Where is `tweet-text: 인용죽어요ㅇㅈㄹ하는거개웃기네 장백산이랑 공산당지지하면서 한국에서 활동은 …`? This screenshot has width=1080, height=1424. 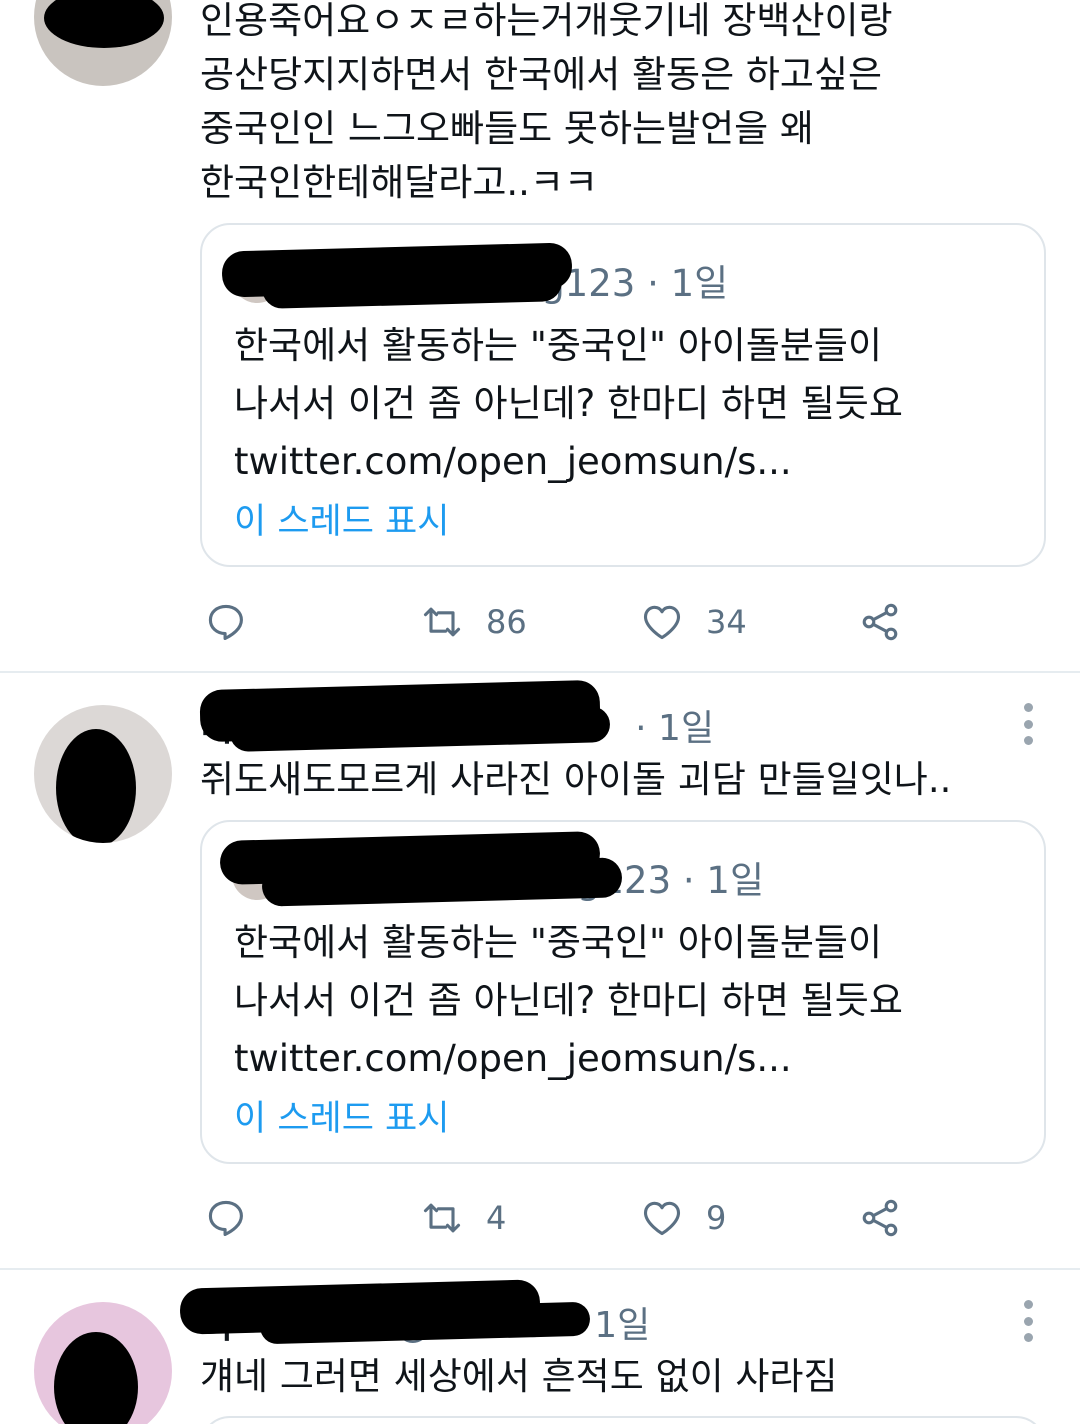 tweet-text: 인용죽어요ㅇㅈㄹ하는거개웃기네 장백산이랑 공산당지지하면서 한국에서 활동은 … is located at coordinates (546, 102).